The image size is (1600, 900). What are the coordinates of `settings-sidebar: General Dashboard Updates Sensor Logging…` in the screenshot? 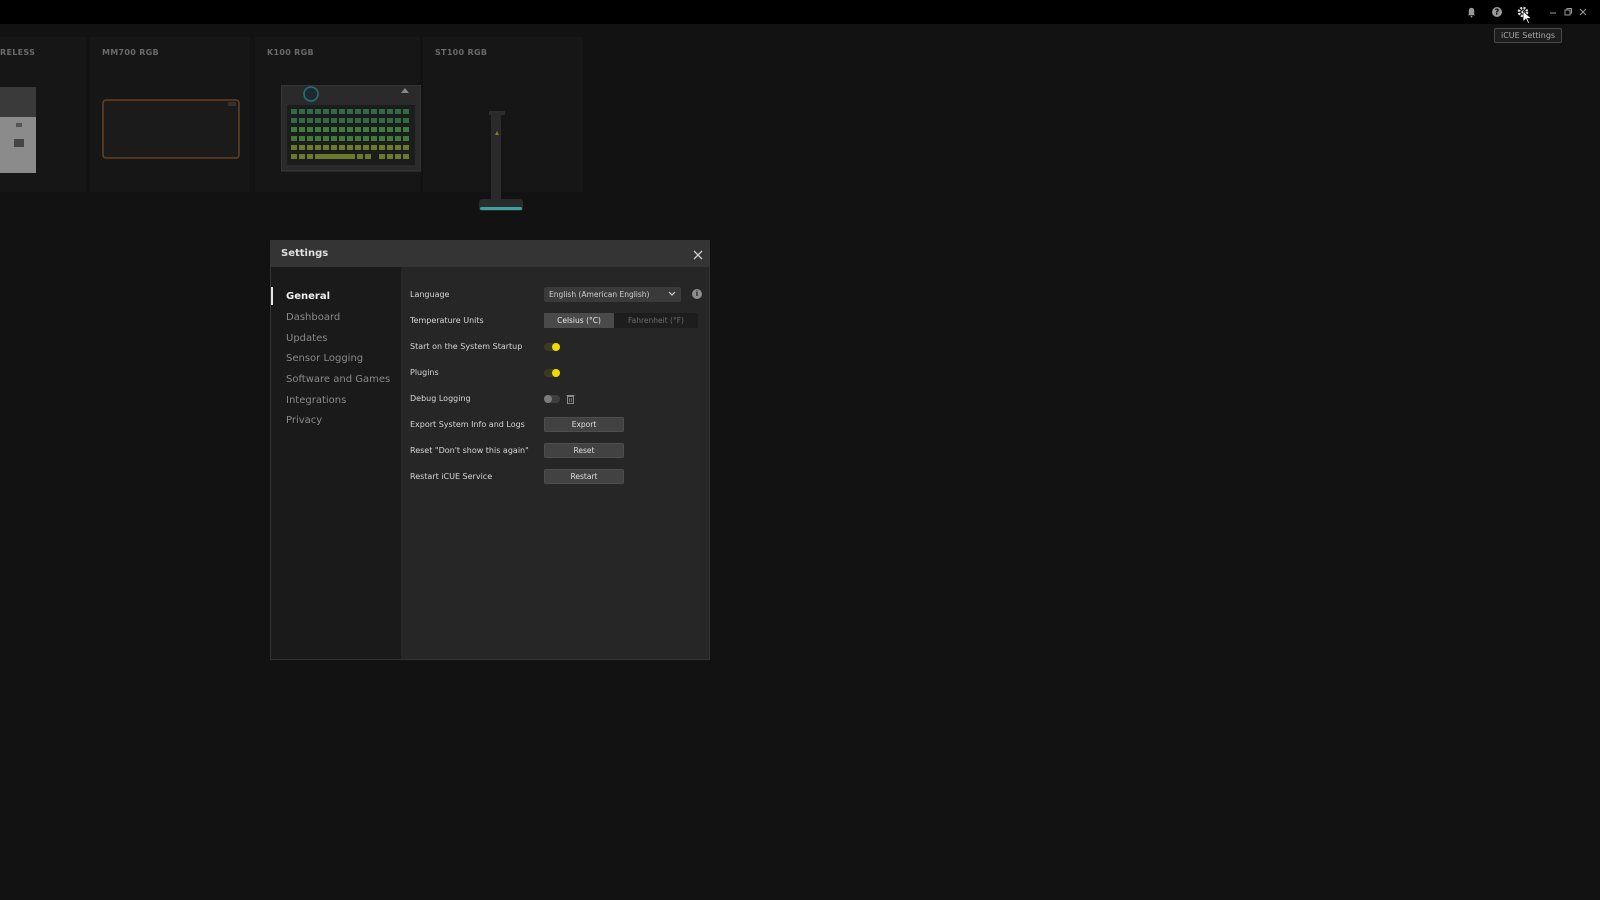 It's located at (336, 463).